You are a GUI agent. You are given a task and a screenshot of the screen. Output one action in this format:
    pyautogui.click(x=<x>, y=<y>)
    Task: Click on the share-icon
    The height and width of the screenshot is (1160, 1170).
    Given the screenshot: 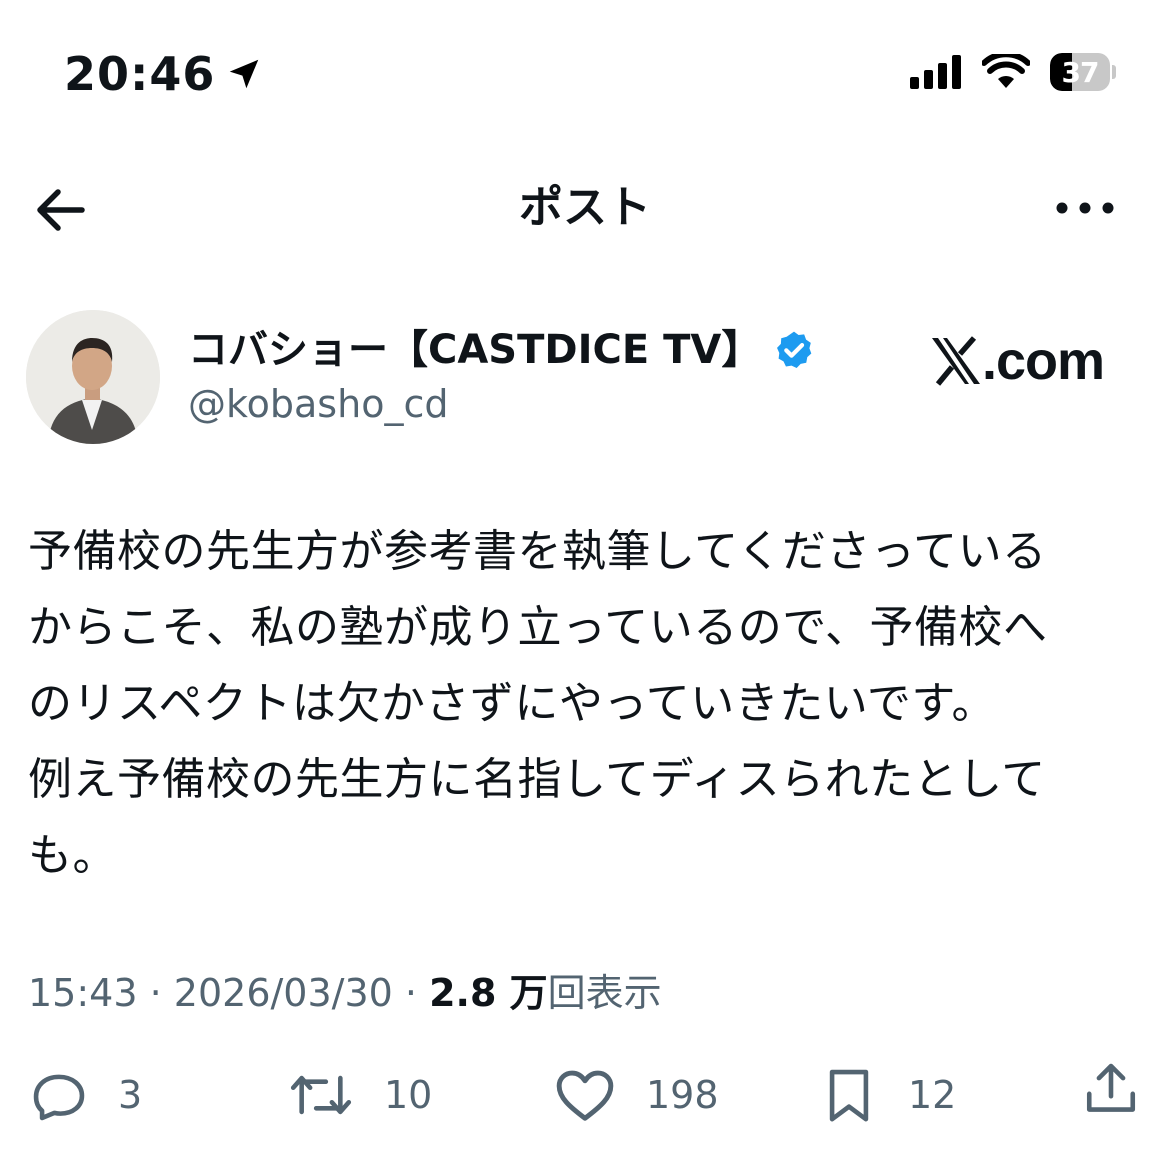 What is the action you would take?
    pyautogui.click(x=1111, y=1087)
    